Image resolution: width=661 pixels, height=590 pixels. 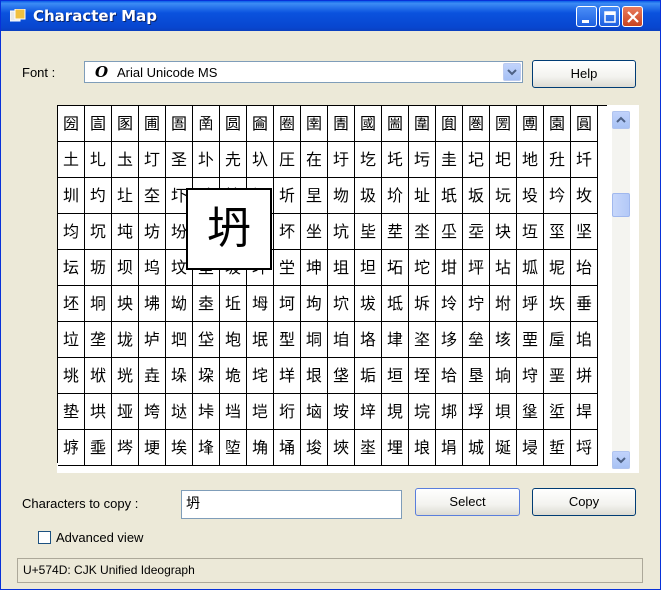 I want to click on title-bar: Character Map, so click(x=330, y=16).